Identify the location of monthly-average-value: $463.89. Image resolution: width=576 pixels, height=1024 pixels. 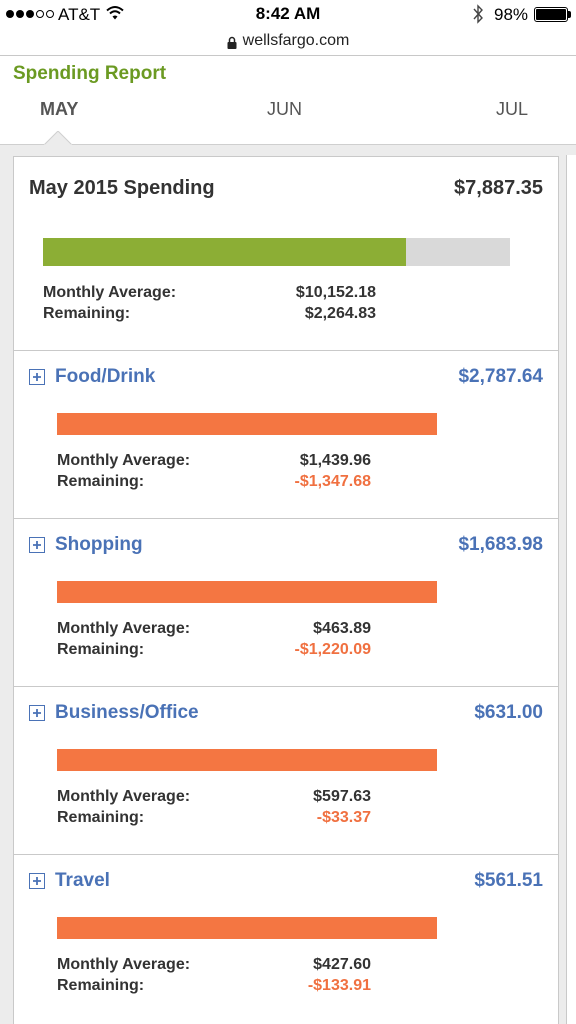
(342, 628).